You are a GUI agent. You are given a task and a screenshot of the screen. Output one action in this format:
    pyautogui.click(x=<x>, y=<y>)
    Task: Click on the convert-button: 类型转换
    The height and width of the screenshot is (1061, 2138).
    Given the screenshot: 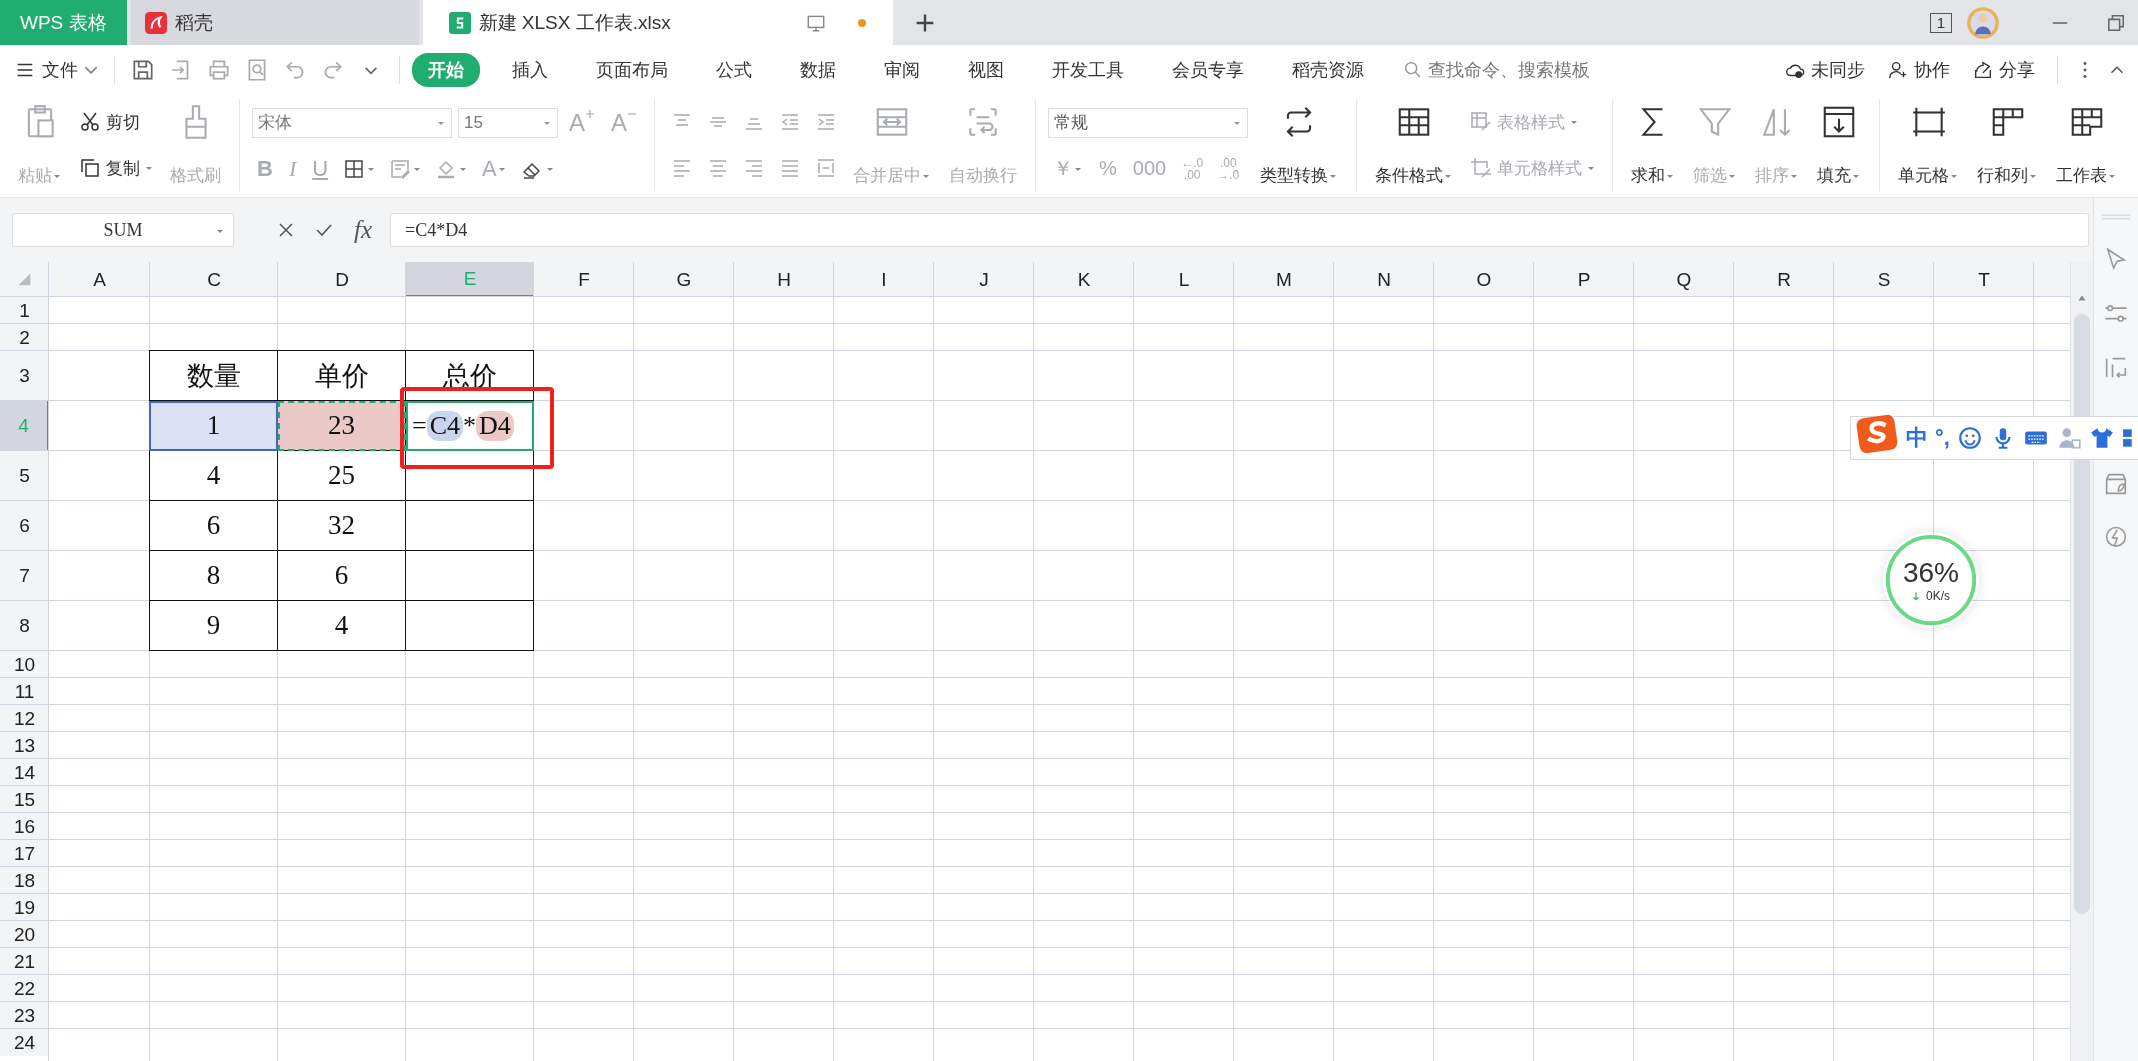 What is the action you would take?
    pyautogui.click(x=1299, y=145)
    